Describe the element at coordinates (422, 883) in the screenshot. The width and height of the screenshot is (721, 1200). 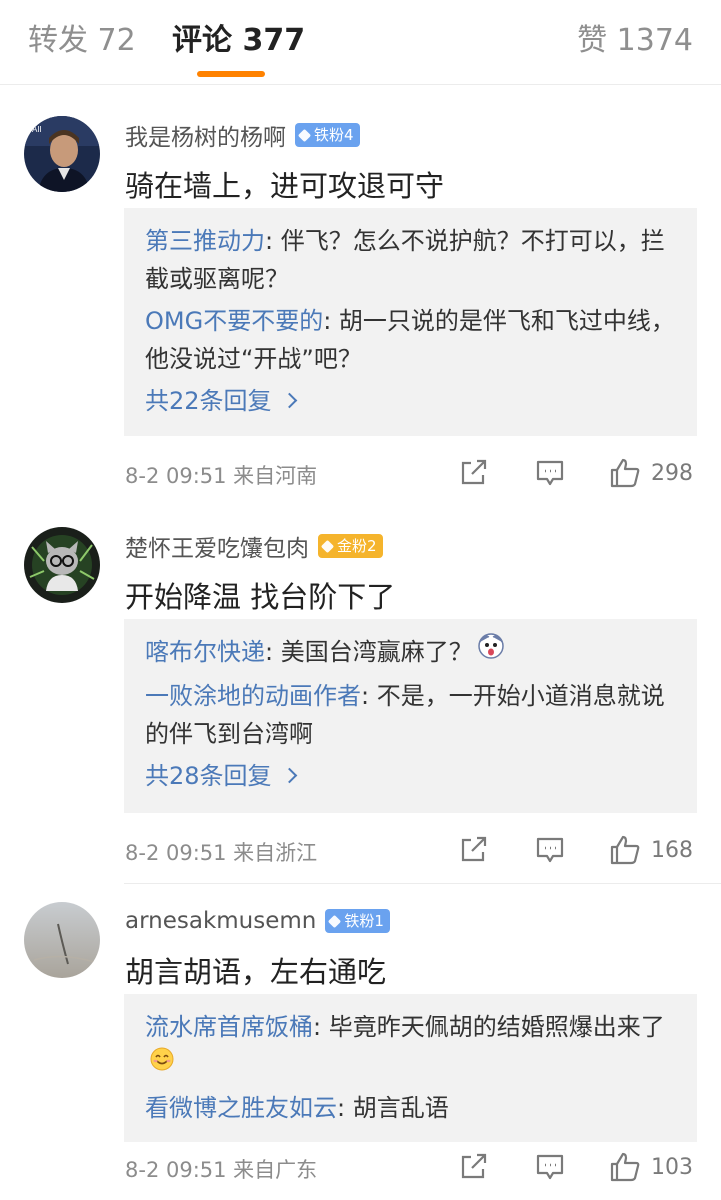
I see `divider` at that location.